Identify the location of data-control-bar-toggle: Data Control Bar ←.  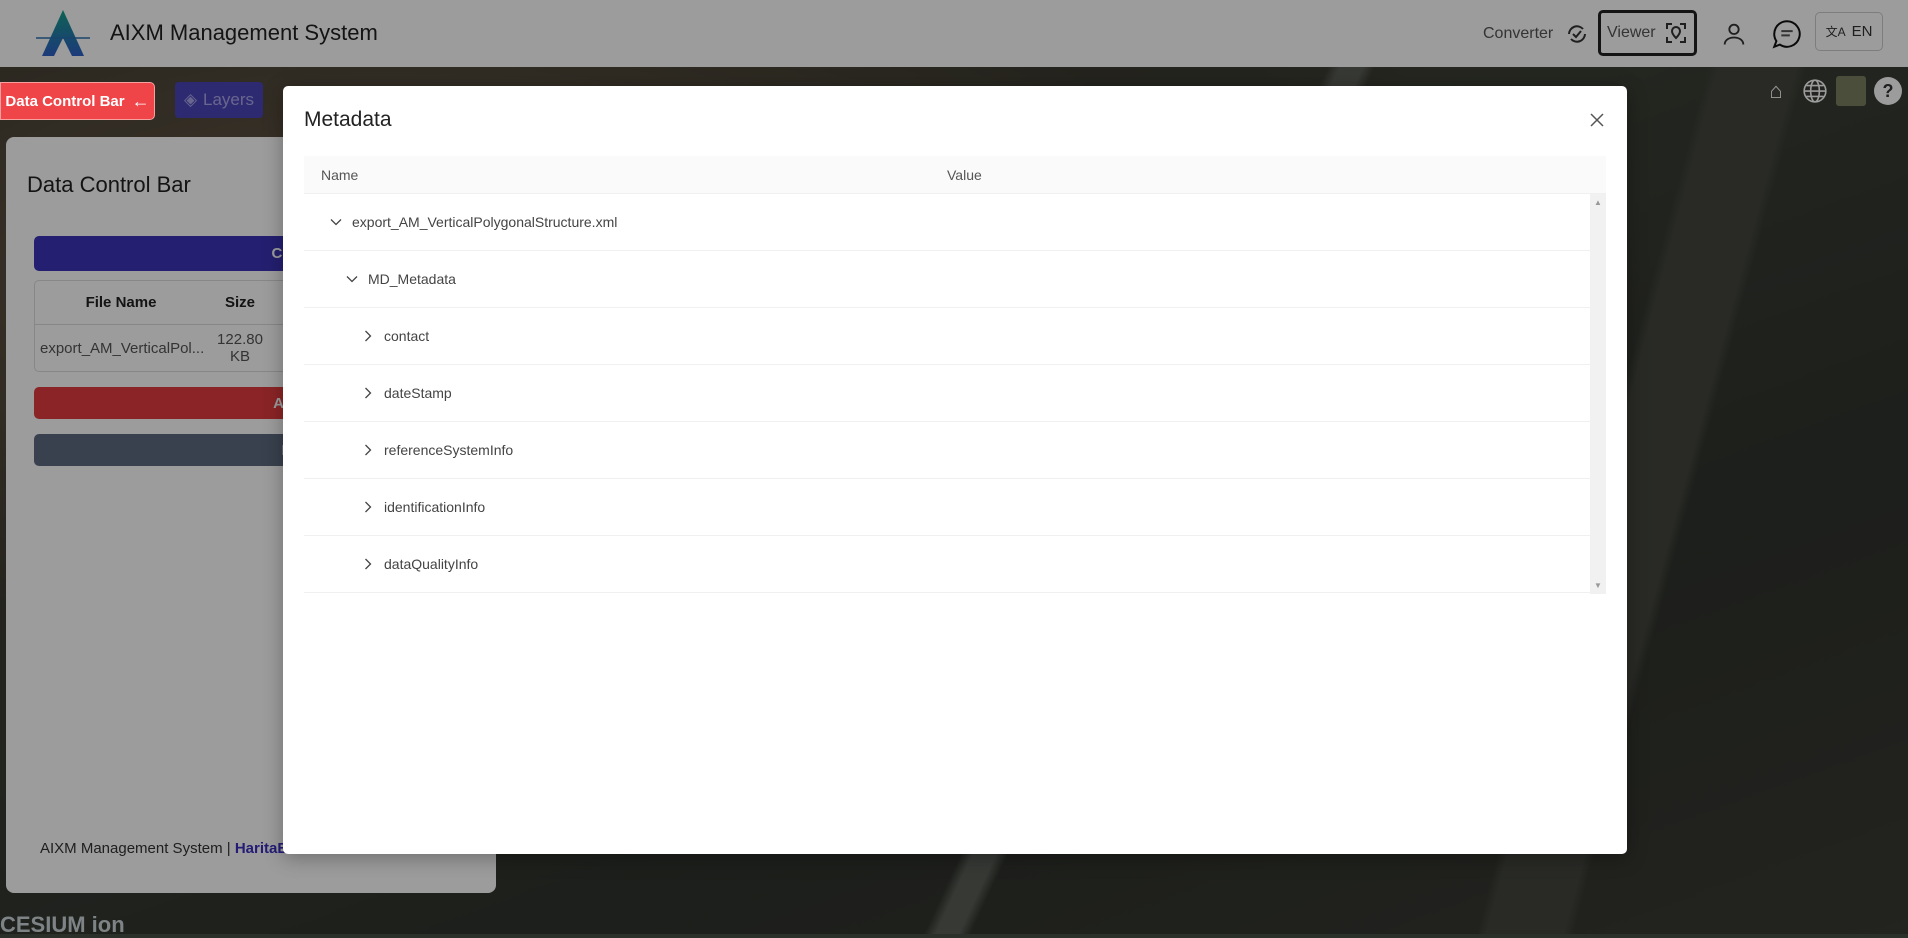
(77, 101).